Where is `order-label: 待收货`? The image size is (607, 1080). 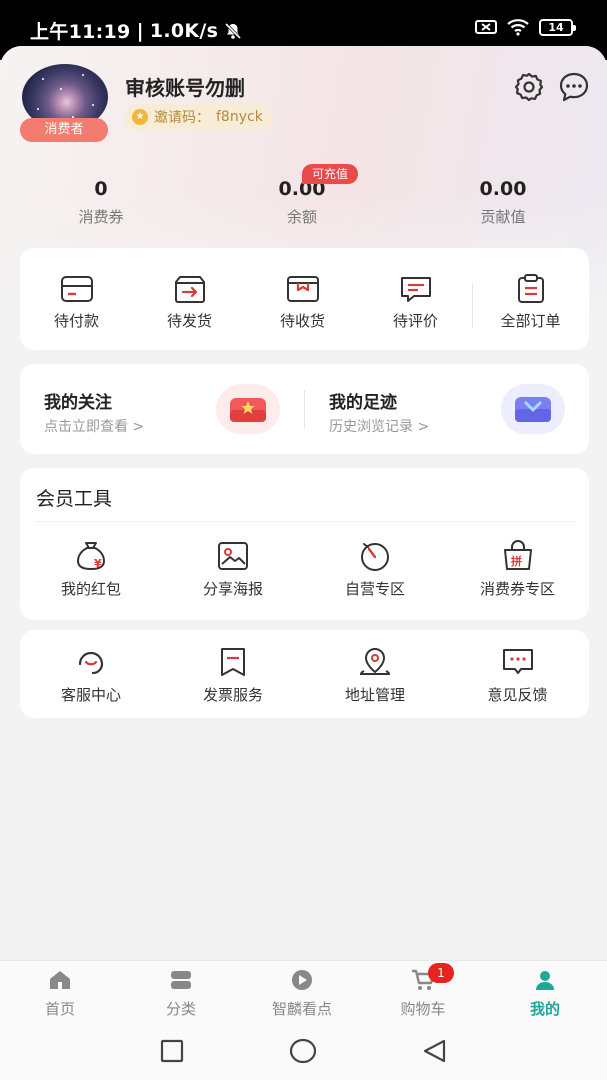
order-label: 待收货 is located at coordinates (302, 321).